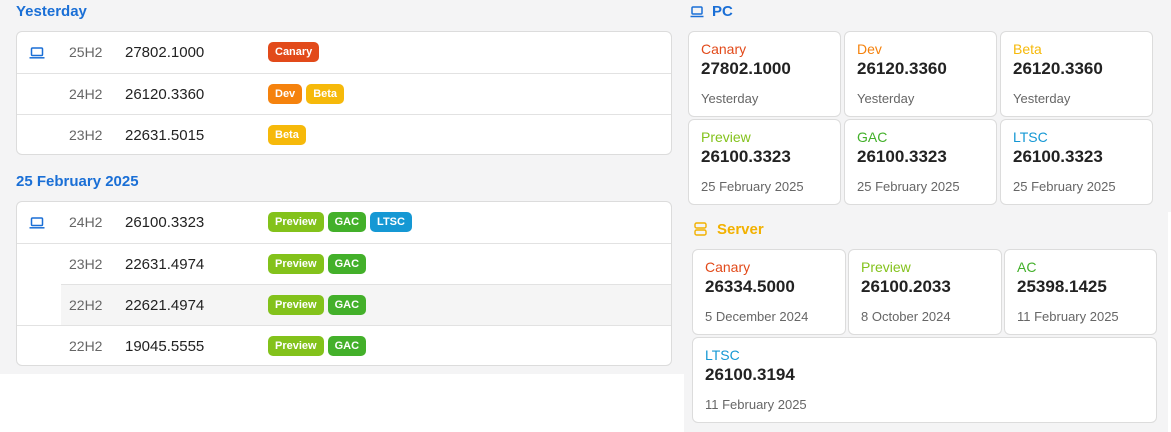 The height and width of the screenshot is (432, 1171). I want to click on server-tile-ac: AC 25398.1425 11 February 2025, so click(1080, 292).